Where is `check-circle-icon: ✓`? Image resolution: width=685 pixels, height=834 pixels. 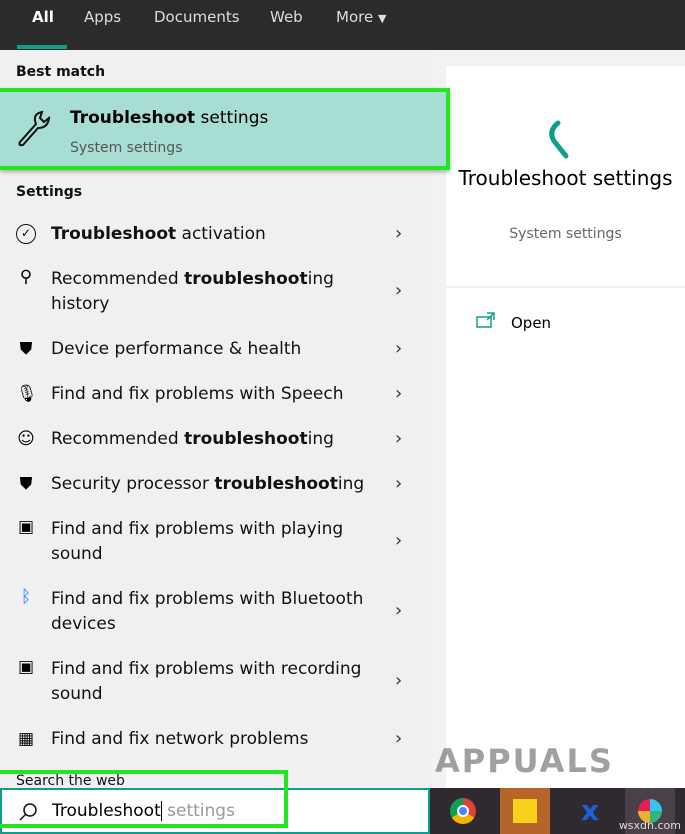 check-circle-icon: ✓ is located at coordinates (26, 234).